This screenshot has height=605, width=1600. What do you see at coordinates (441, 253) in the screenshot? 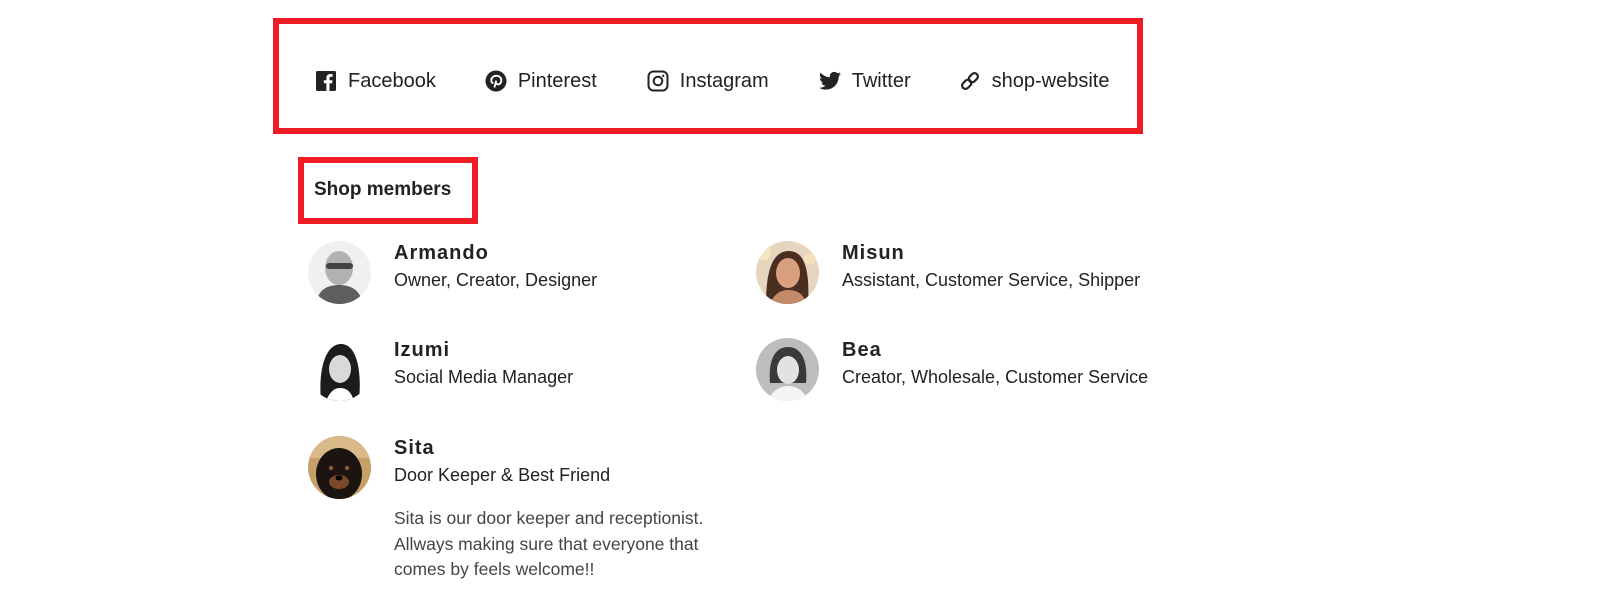
I see `member-name: Armando` at bounding box center [441, 253].